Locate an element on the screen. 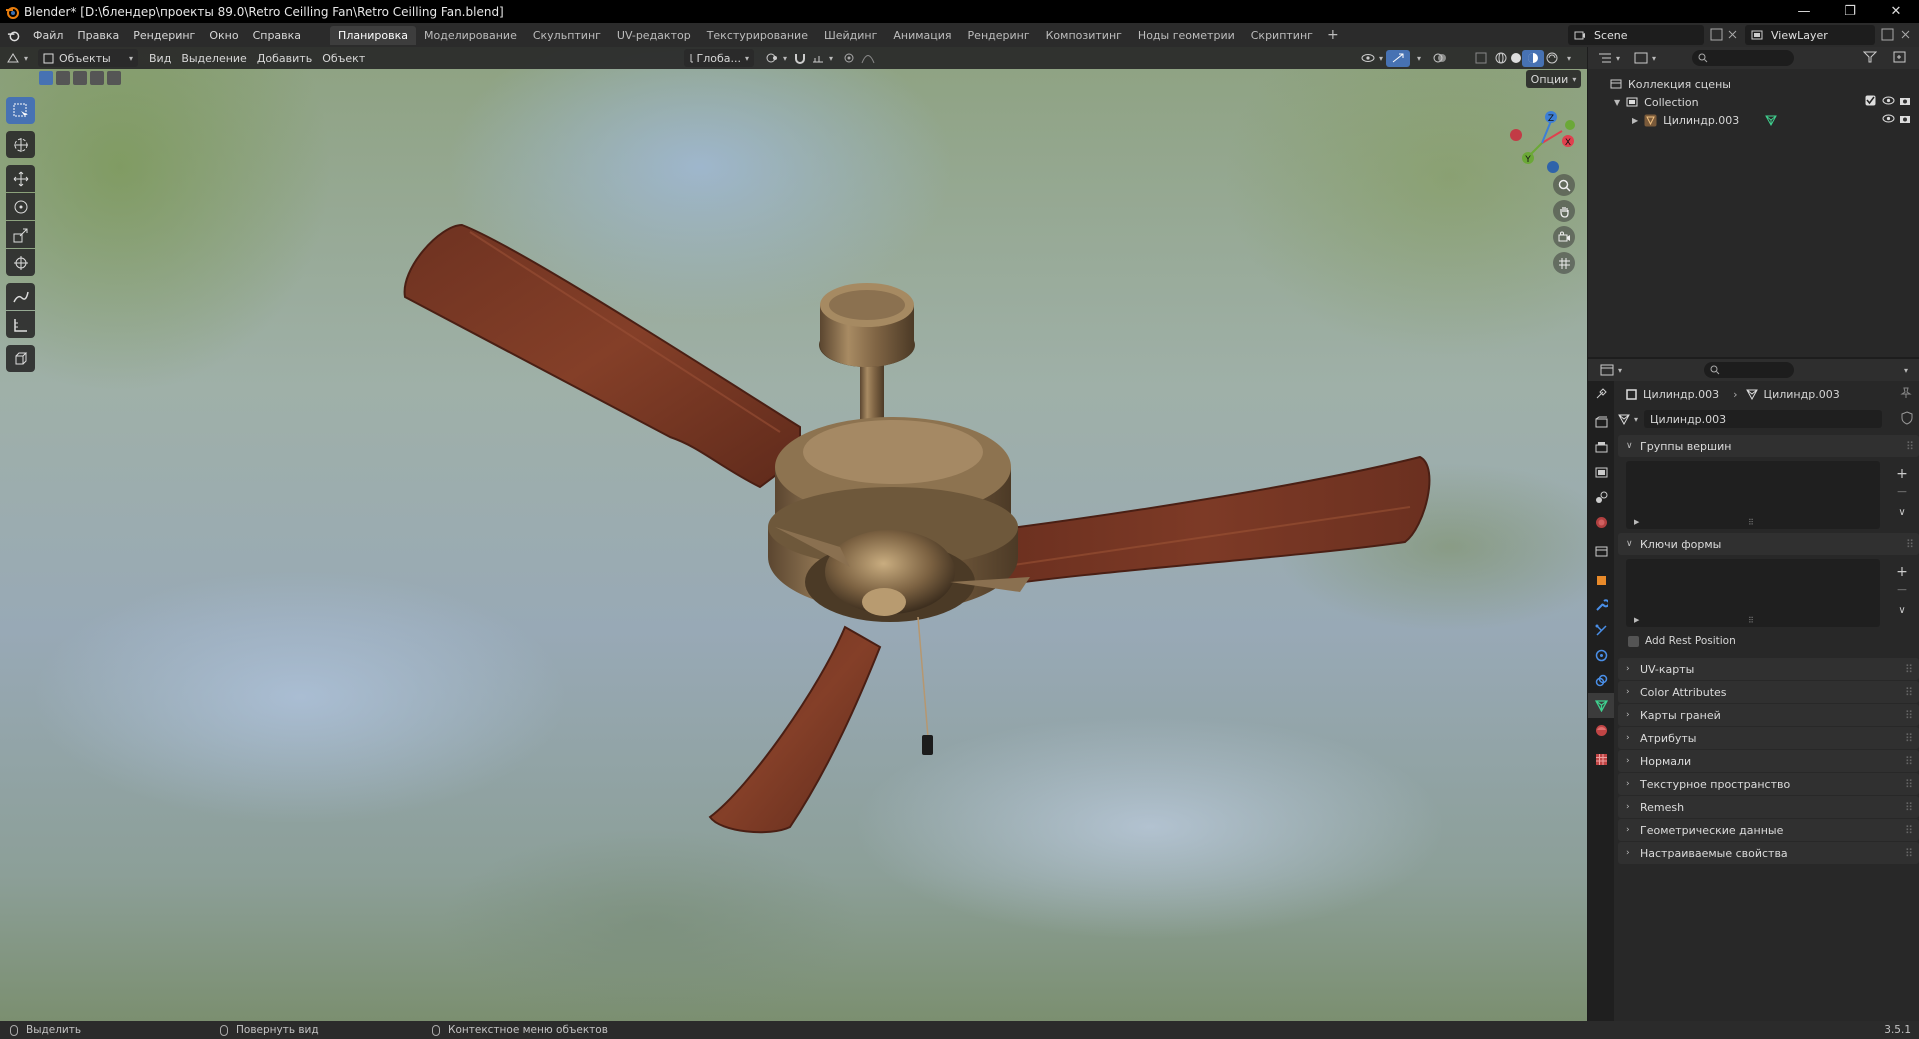  pan-view-button is located at coordinates (1564, 211).